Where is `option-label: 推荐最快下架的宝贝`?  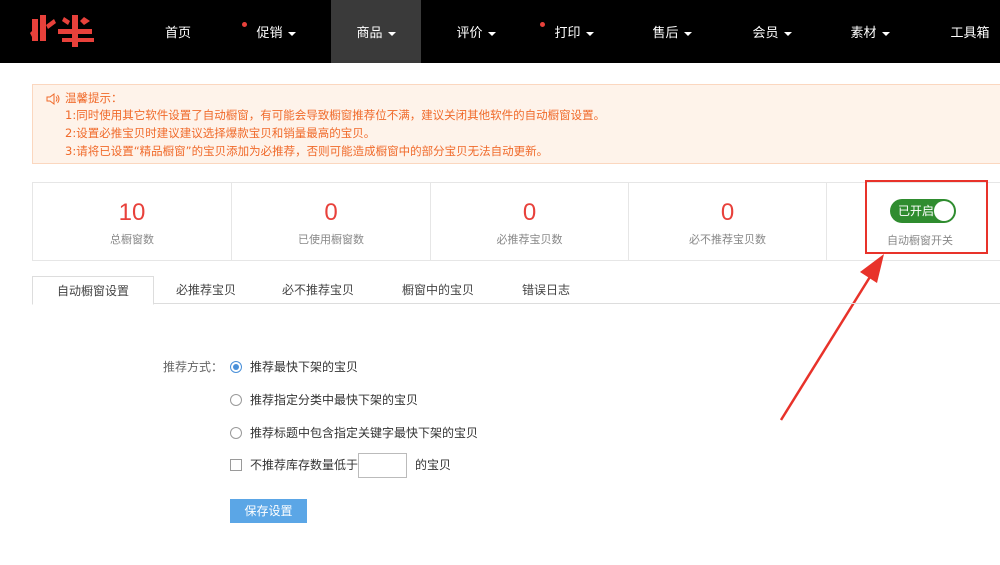 option-label: 推荐最快下架的宝贝 is located at coordinates (304, 367).